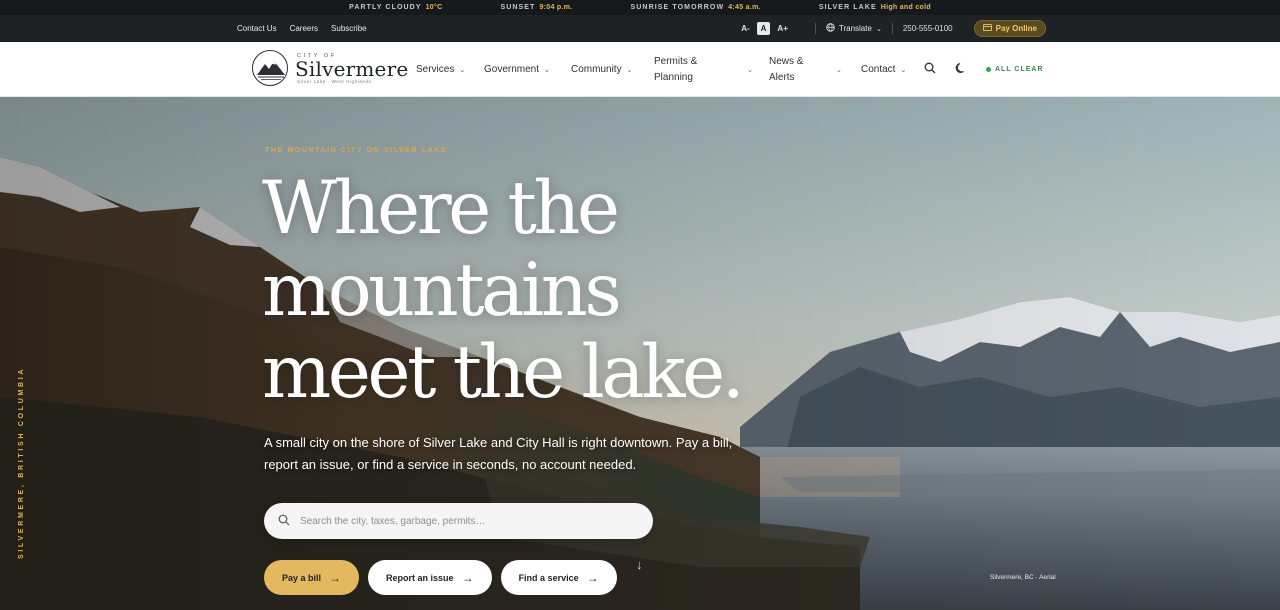 Image resolution: width=1280 pixels, height=610 pixels. I want to click on contact-us-link: Contact Us, so click(257, 28).